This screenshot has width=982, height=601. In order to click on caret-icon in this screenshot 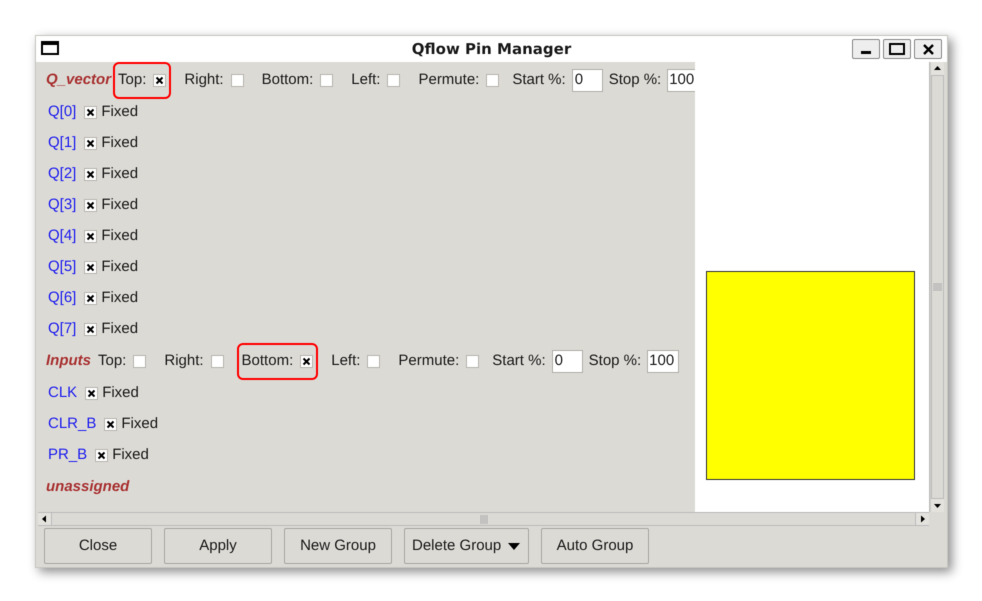, I will do `click(514, 546)`.